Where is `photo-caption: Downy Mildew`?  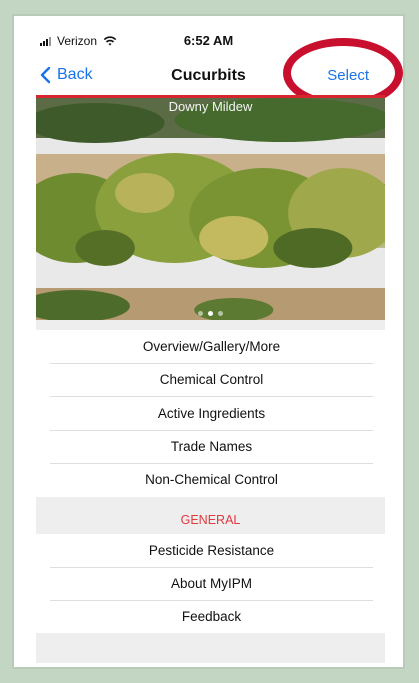 photo-caption: Downy Mildew is located at coordinates (210, 106).